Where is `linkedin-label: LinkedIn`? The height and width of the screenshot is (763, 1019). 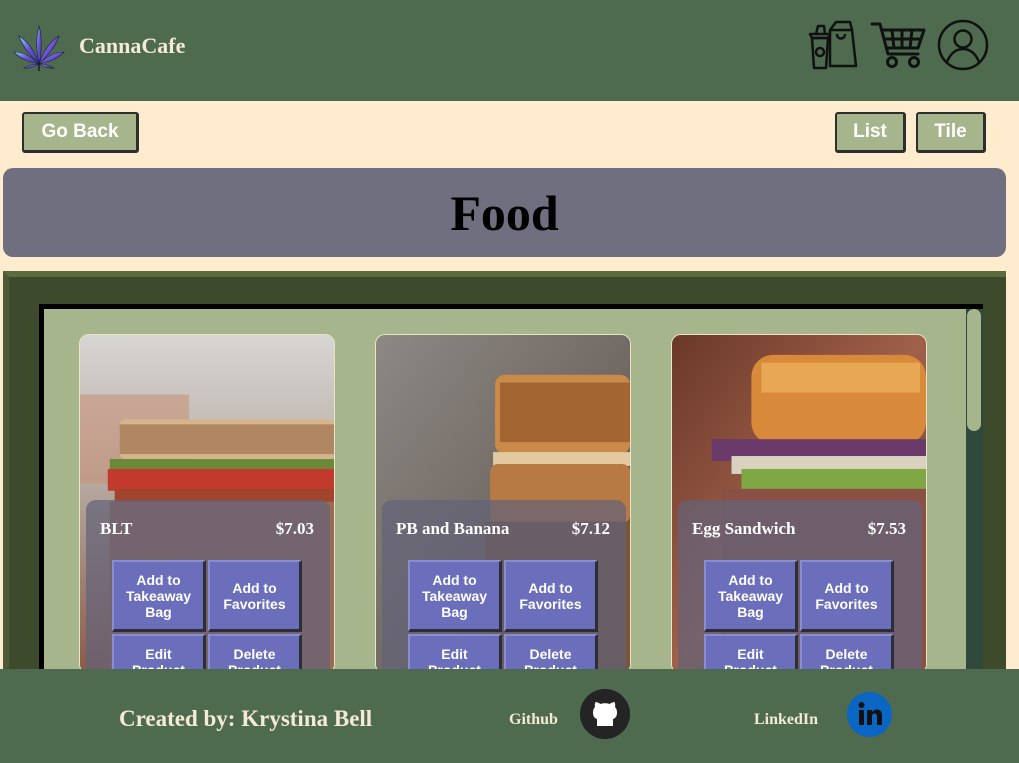 linkedin-label: LinkedIn is located at coordinates (786, 719).